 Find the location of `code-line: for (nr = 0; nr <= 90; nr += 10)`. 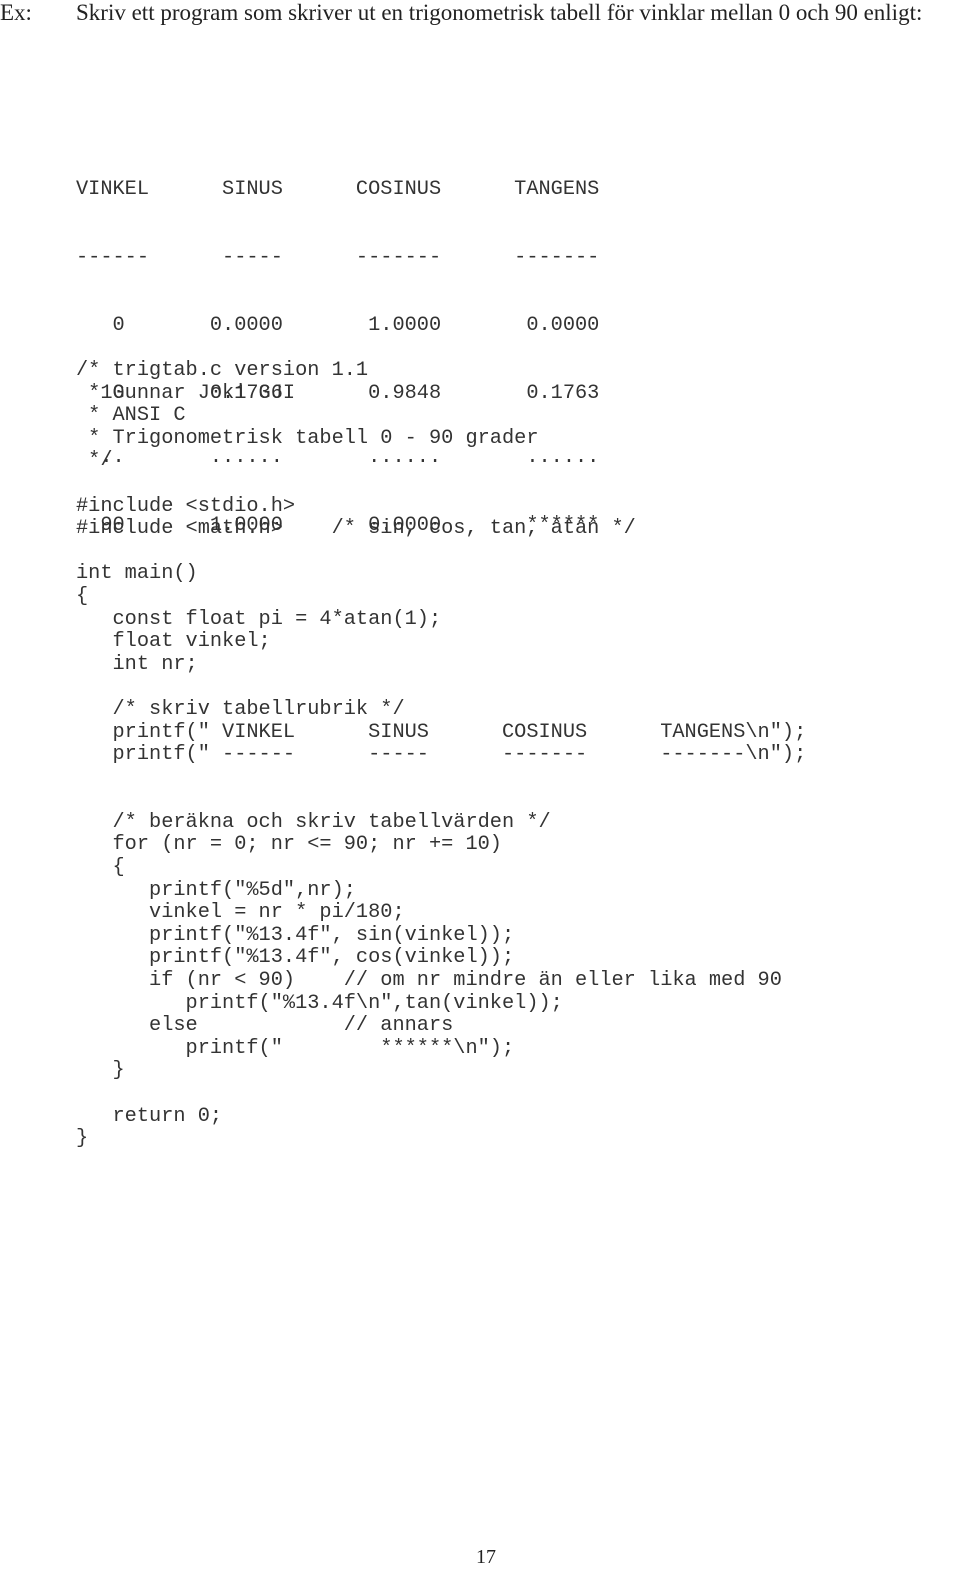

code-line: for (nr = 0; nr <= 90; nr += 10) is located at coordinates (289, 845).